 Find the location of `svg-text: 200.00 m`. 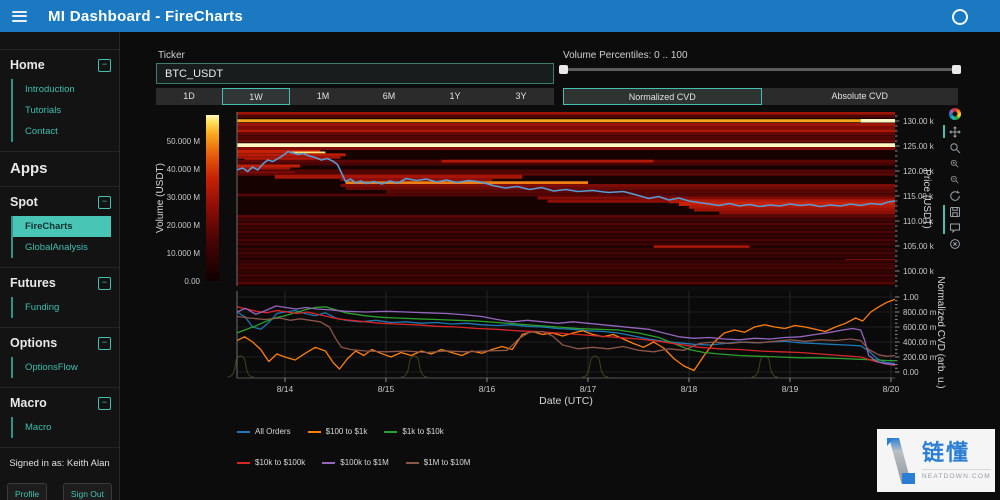

svg-text: 200.00 m is located at coordinates (920, 357).